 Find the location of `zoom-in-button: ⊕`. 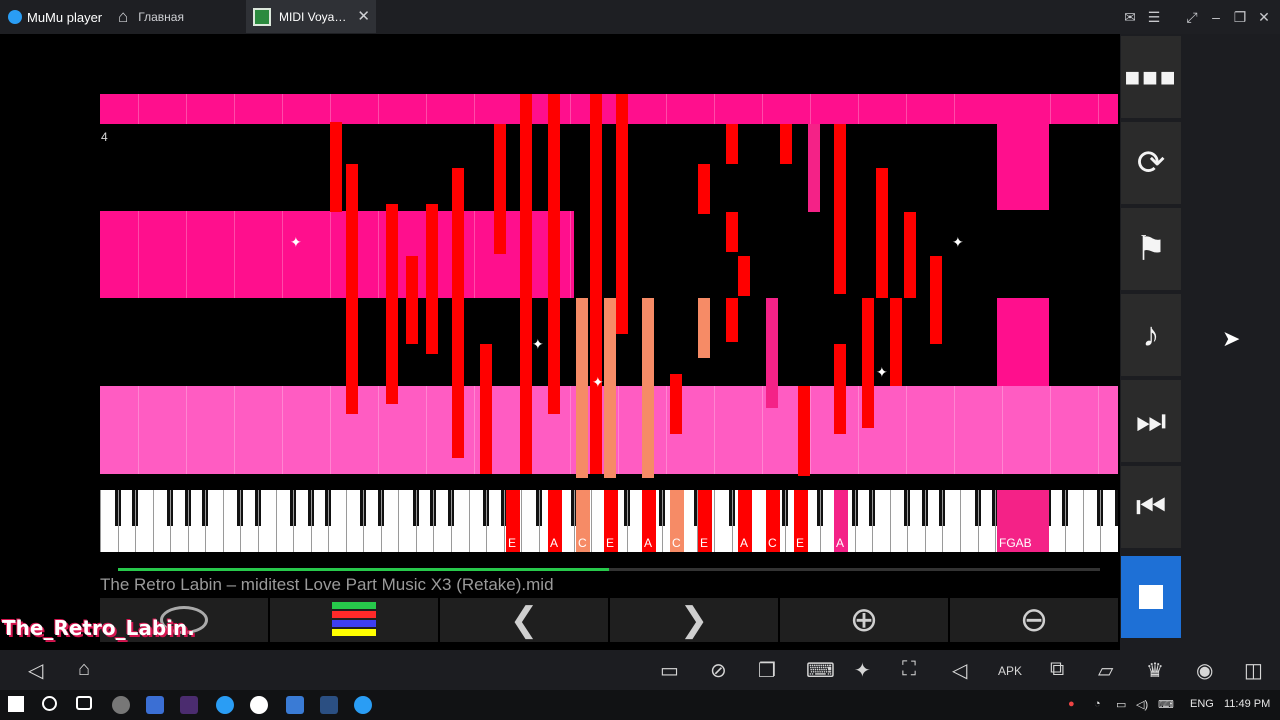

zoom-in-button: ⊕ is located at coordinates (864, 620).